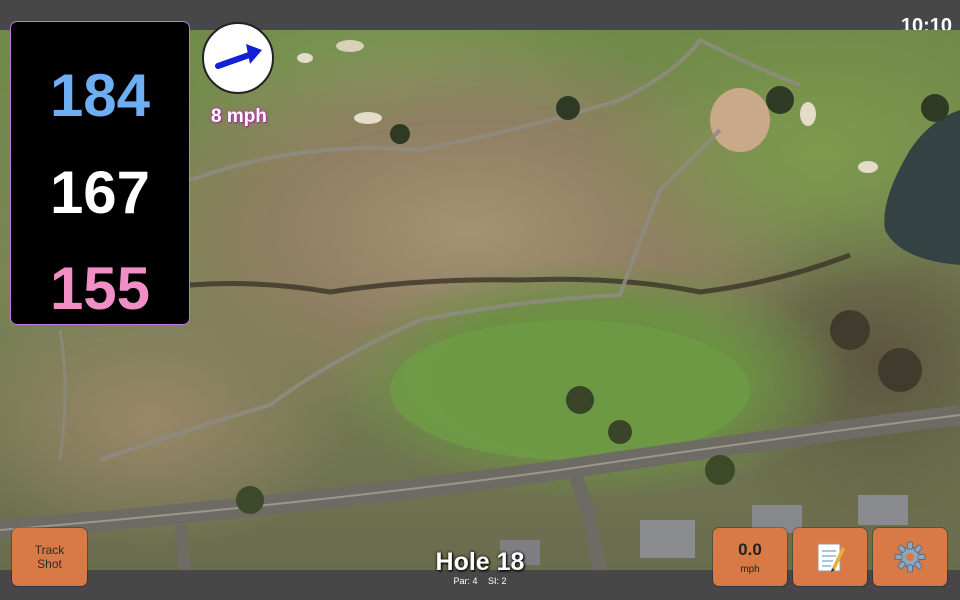 The image size is (960, 600). What do you see at coordinates (182, 547) in the screenshot?
I see `driveway` at bounding box center [182, 547].